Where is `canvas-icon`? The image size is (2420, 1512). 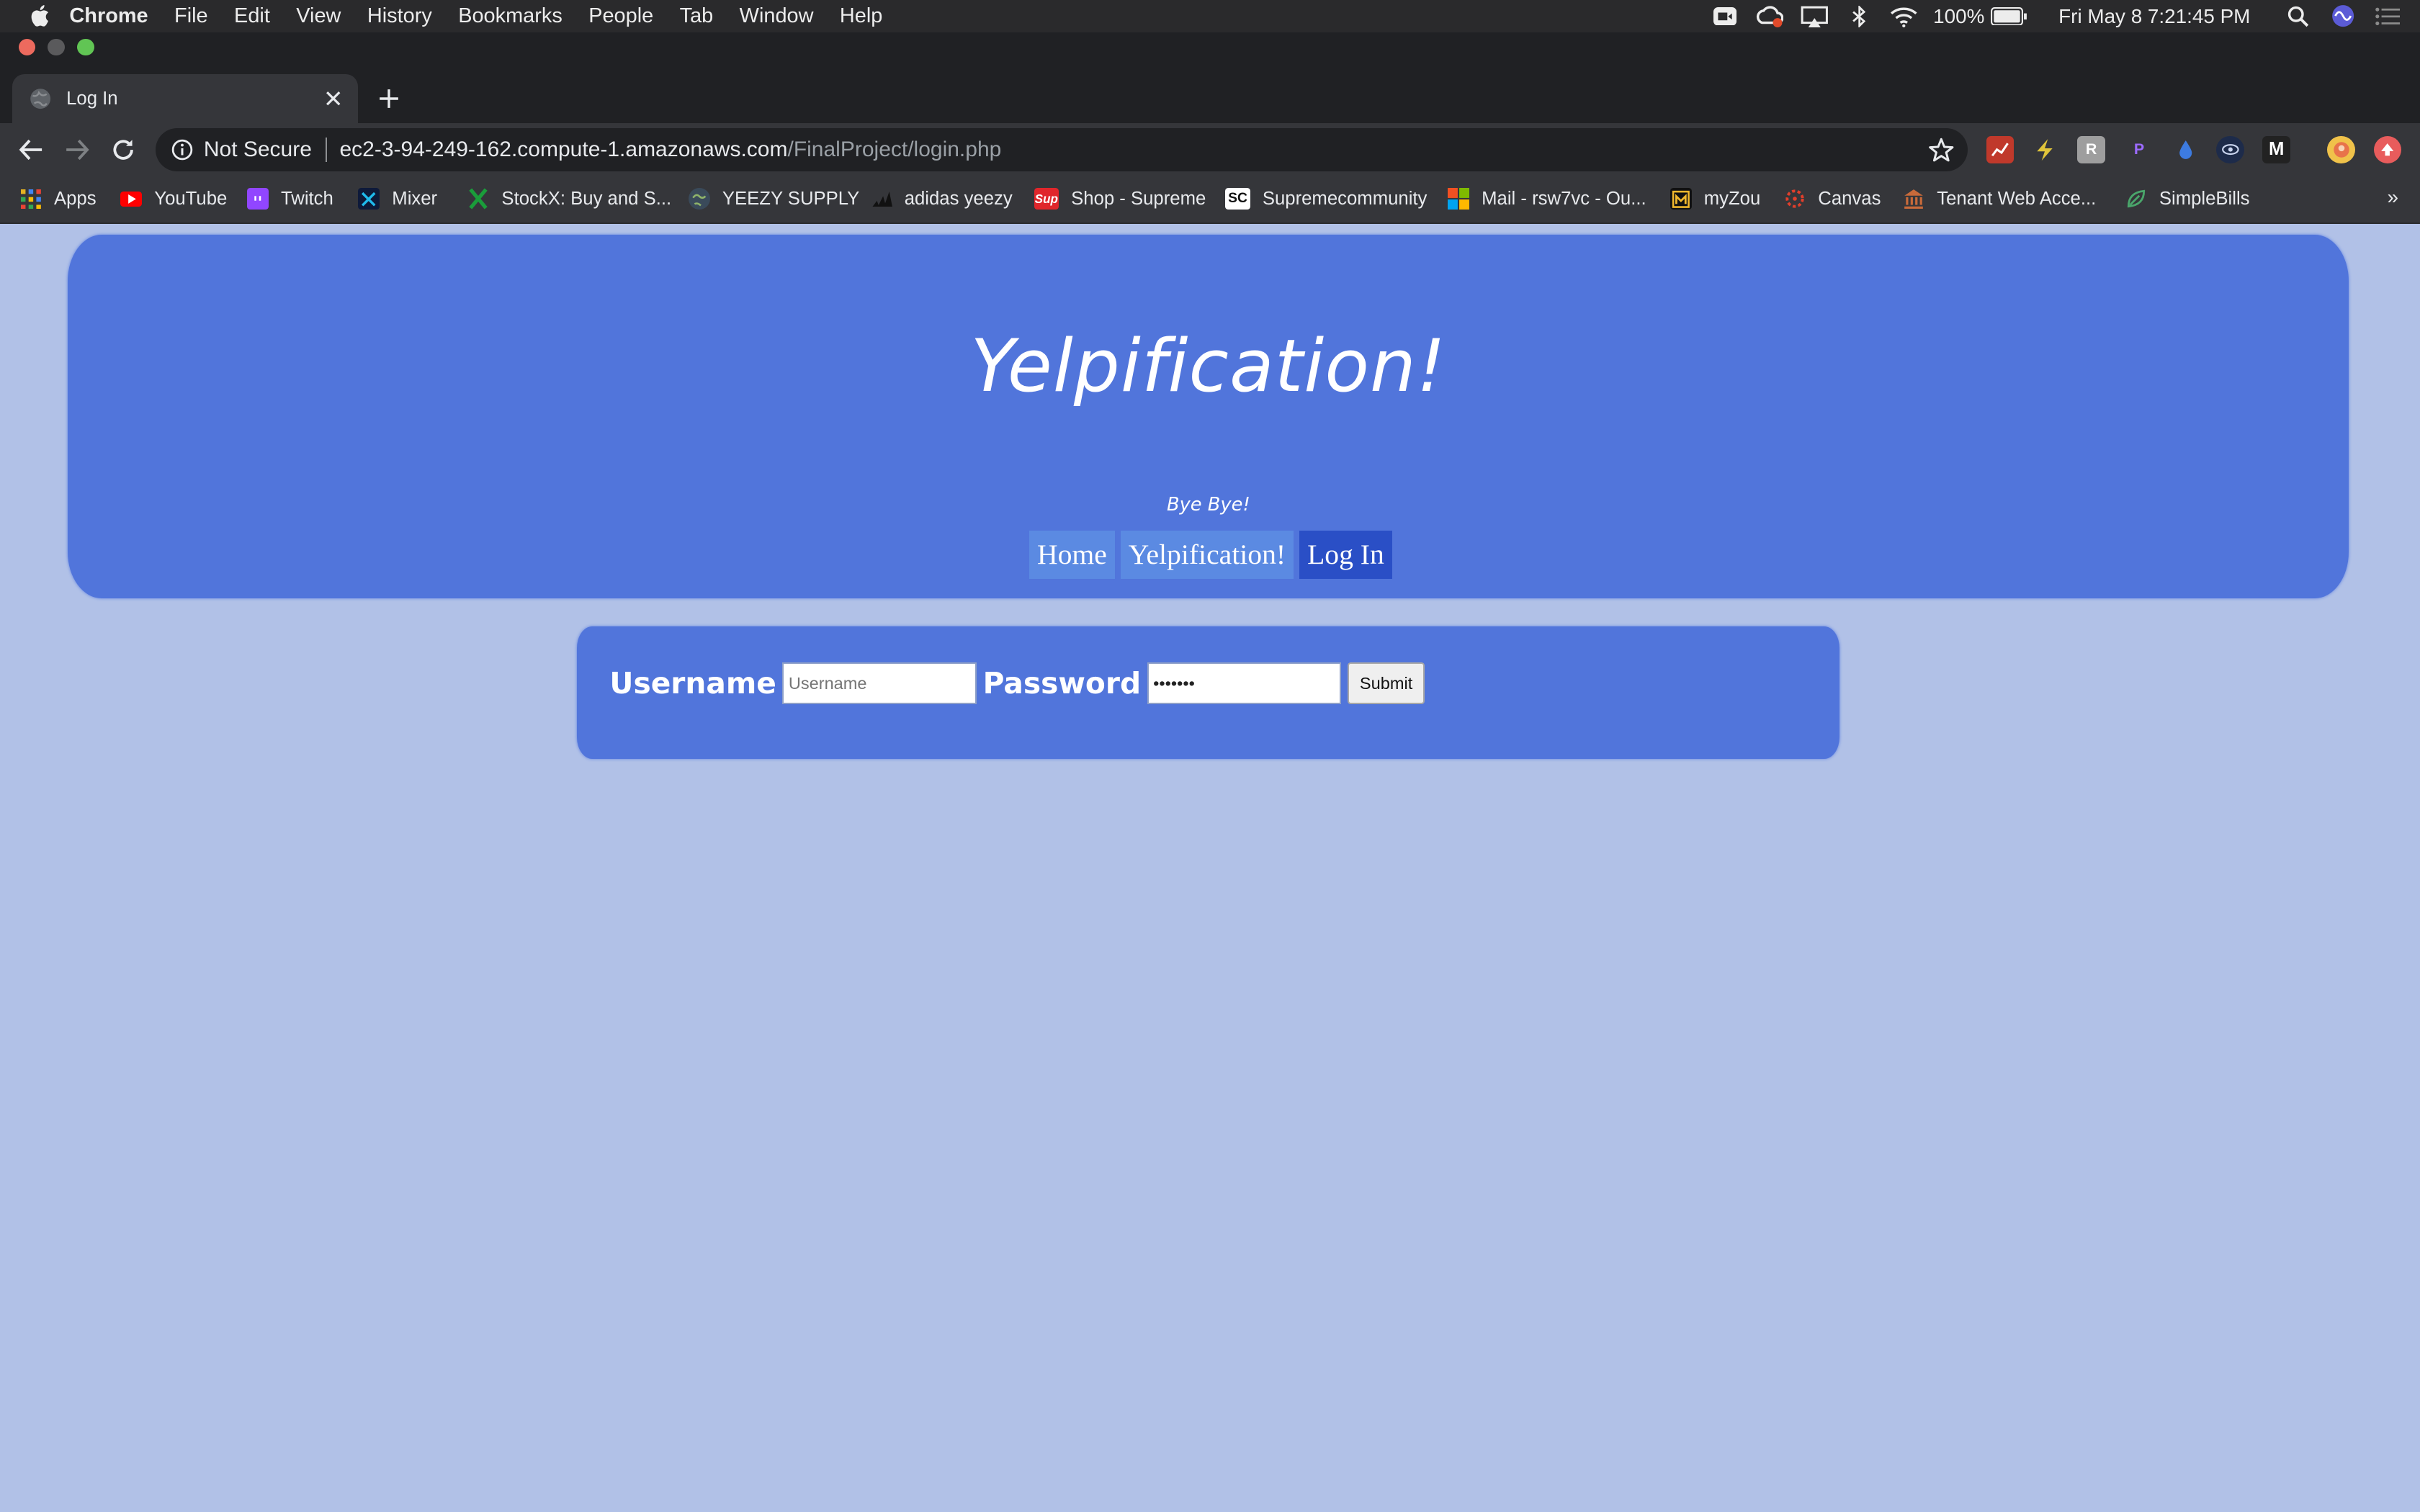
canvas-icon is located at coordinates (1795, 199).